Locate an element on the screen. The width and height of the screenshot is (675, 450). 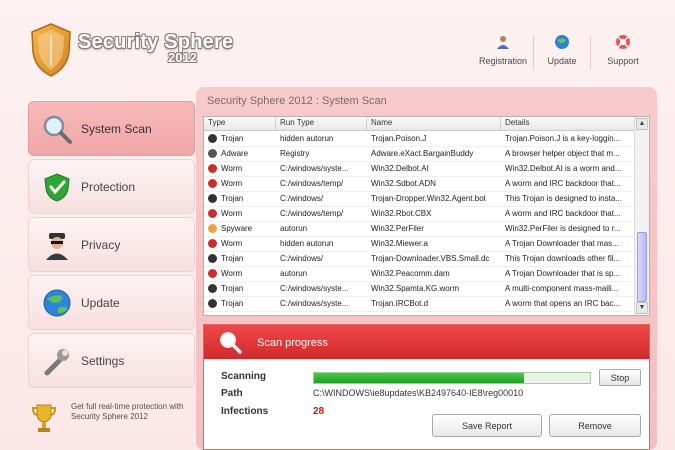
infections-count: 28 is located at coordinates (319, 411).